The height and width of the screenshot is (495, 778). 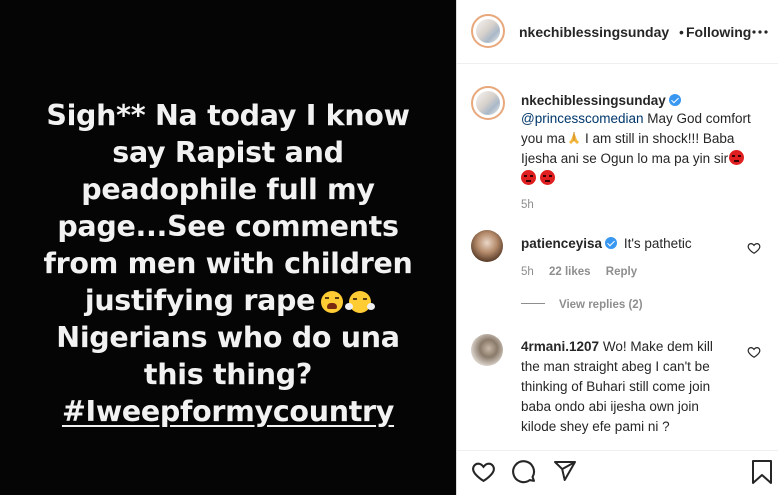 I want to click on folded-hands-icon, so click(x=574, y=138).